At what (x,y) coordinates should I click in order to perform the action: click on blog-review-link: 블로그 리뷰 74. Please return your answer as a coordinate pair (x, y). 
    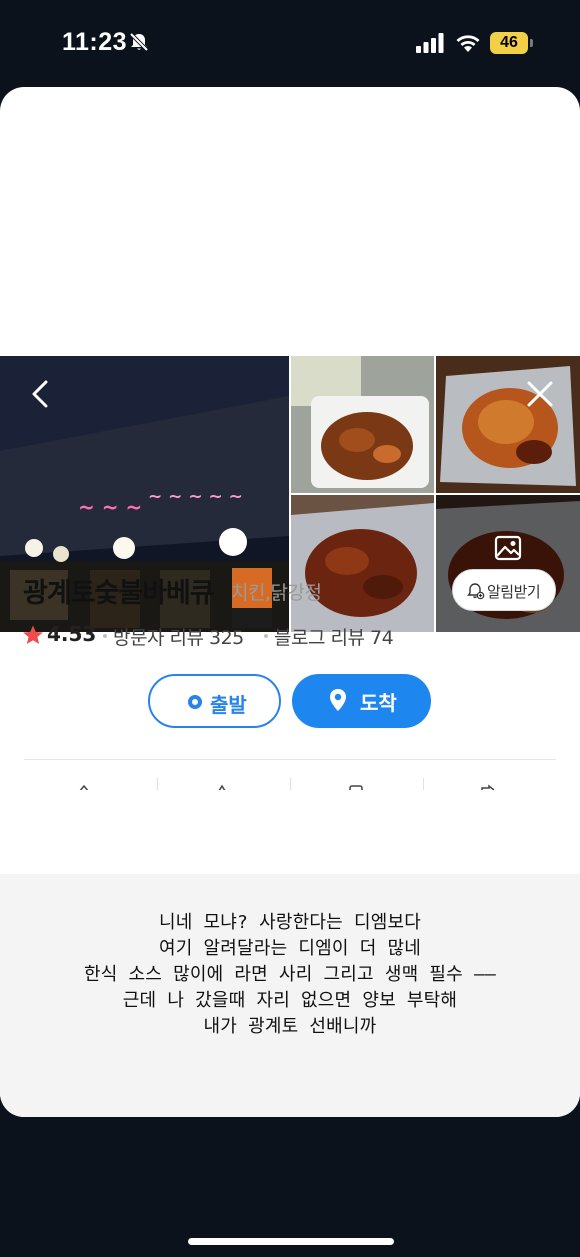
    Looking at the image, I should click on (334, 636).